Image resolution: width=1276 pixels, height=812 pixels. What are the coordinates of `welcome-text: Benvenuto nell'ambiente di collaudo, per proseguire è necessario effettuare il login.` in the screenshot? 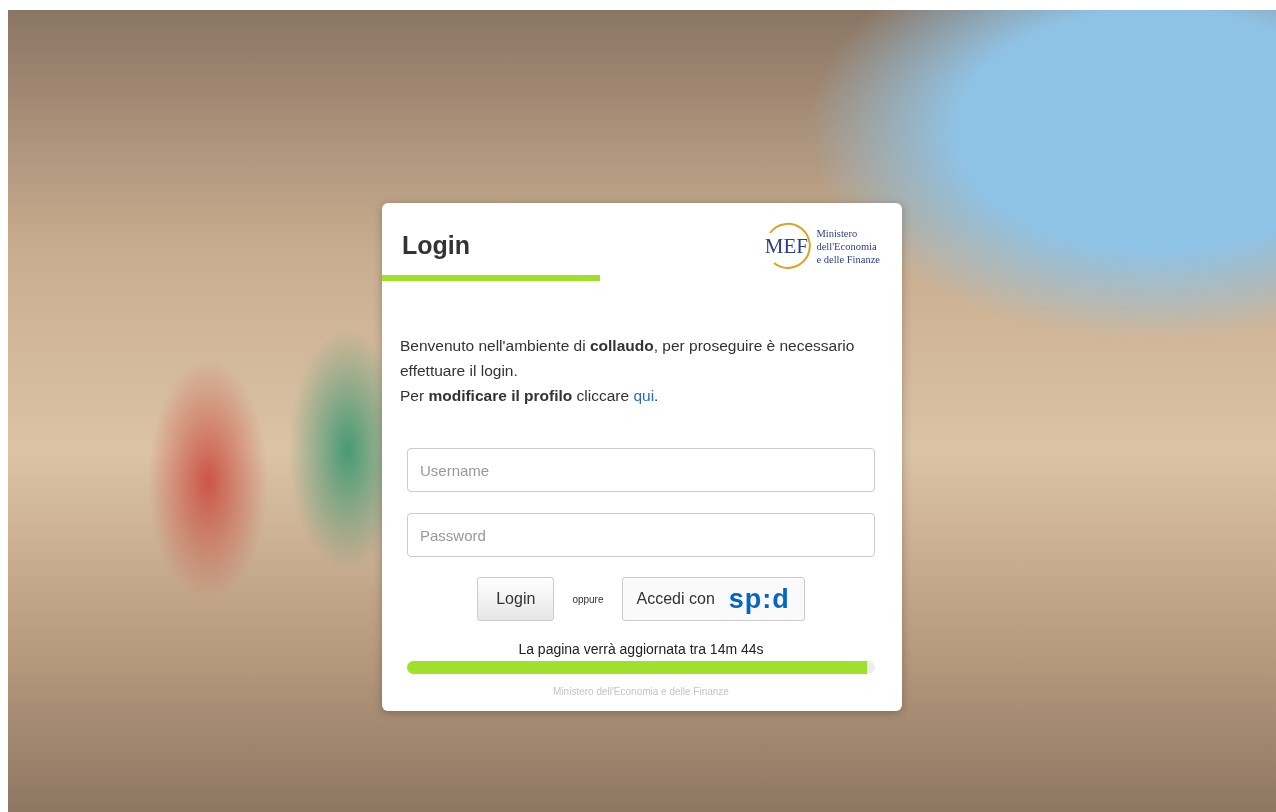 It's located at (628, 358).